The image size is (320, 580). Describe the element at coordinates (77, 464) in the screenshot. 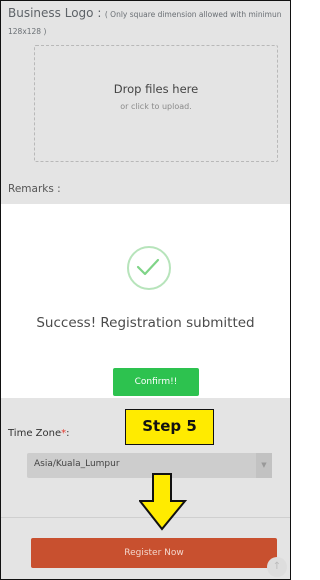

I see `timezone-value: Asia/Kuala_Lumpur` at that location.